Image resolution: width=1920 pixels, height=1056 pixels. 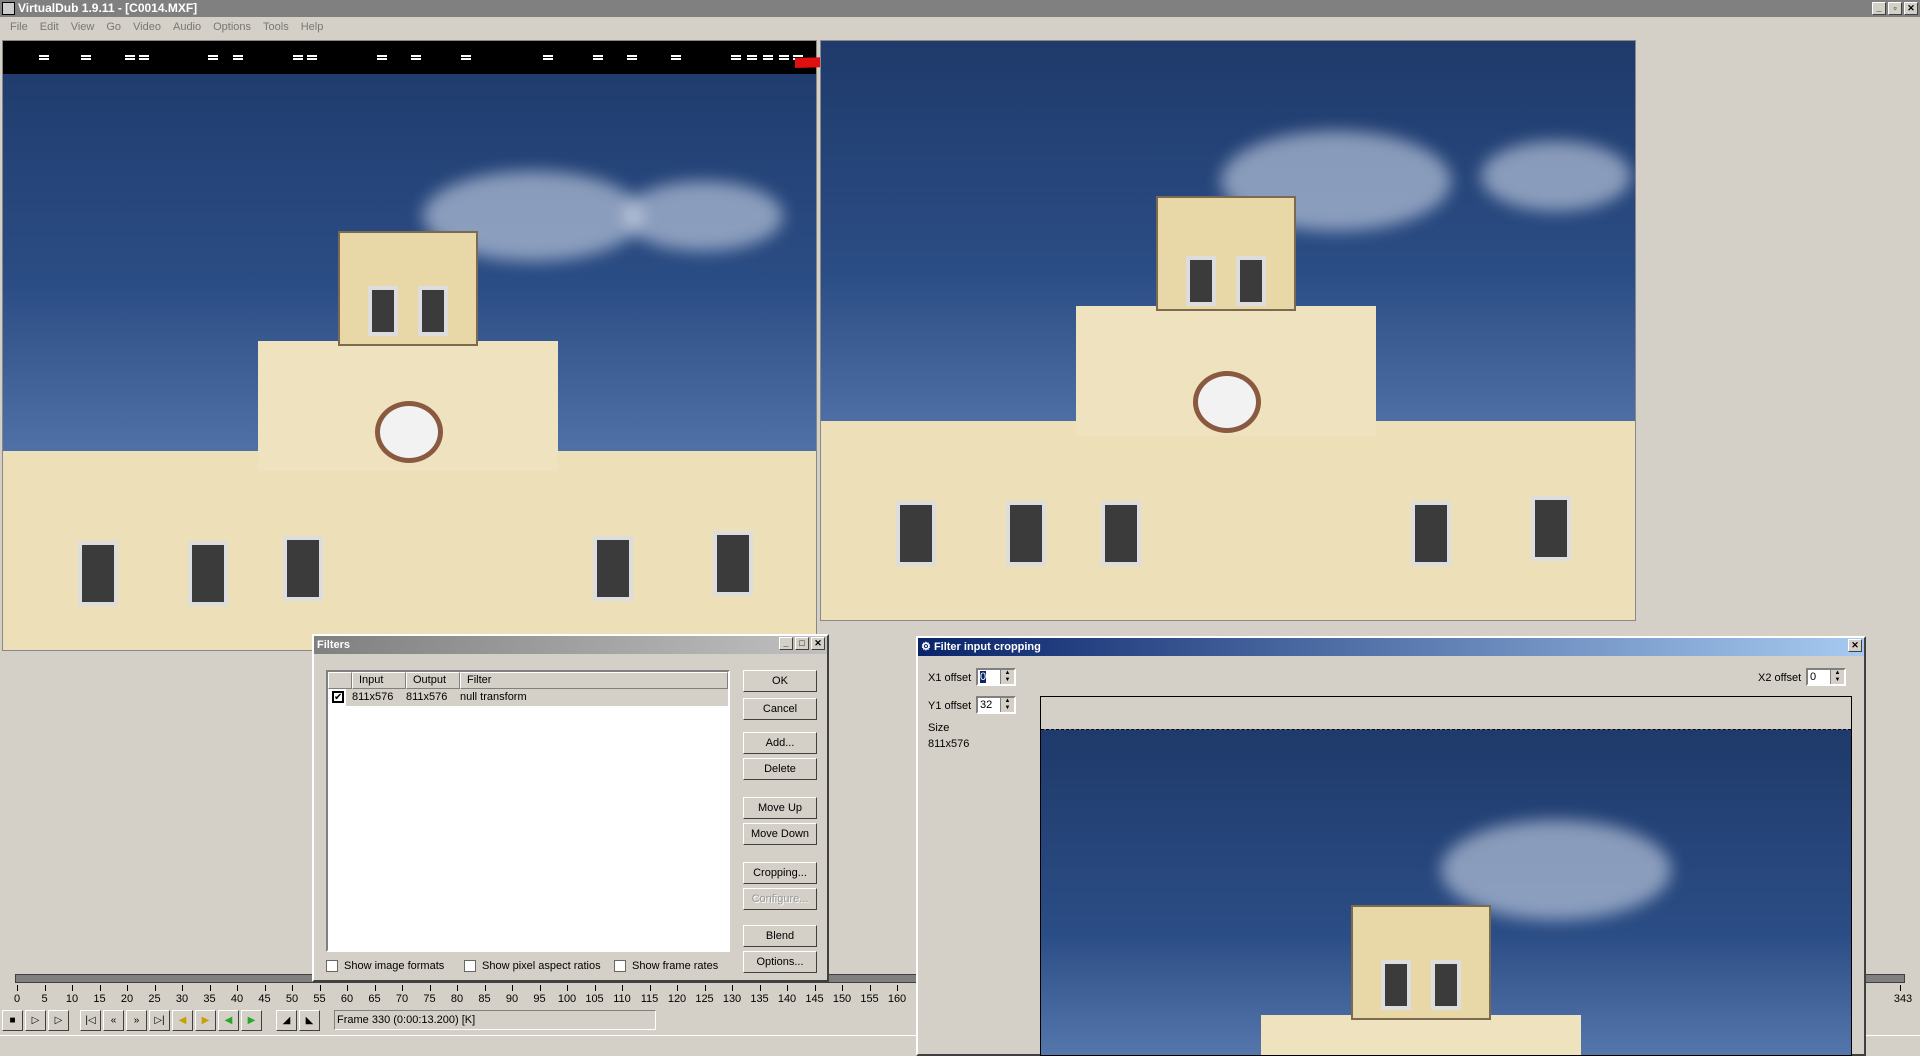 I want to click on timeline-tick-label: 20, so click(x=127, y=999).